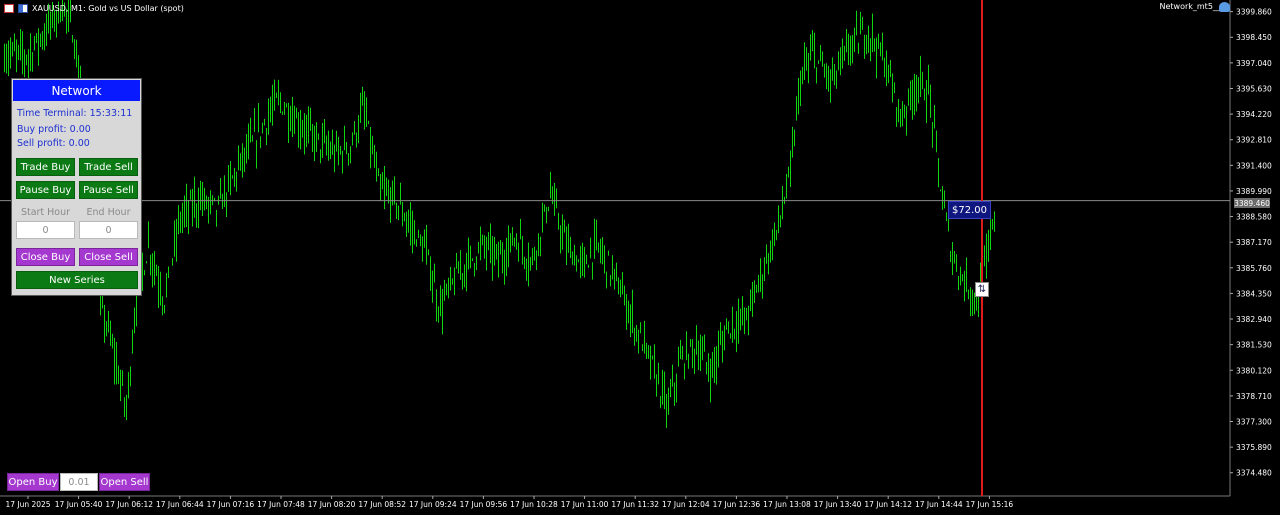 Image resolution: width=1280 pixels, height=515 pixels. Describe the element at coordinates (1254, 396) in the screenshot. I see `y-tick-label: 3378.710` at that location.